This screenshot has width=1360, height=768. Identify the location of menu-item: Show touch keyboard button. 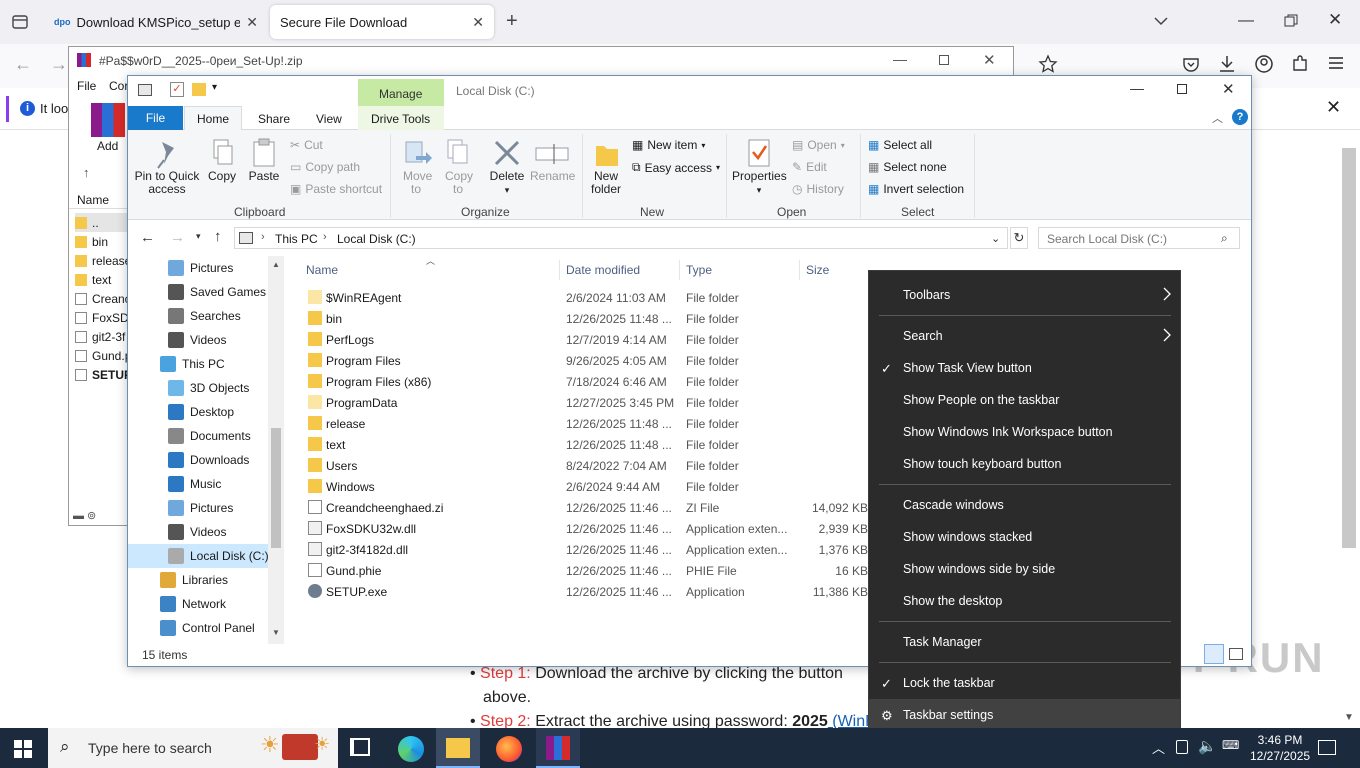
(1024, 464).